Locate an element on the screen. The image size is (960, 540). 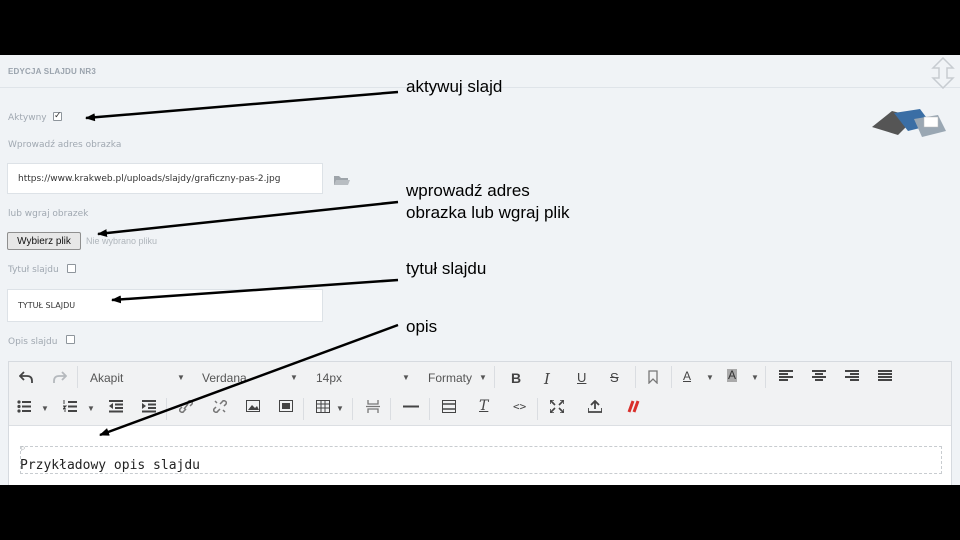
annotation-desc: opis is located at coordinates (422, 326).